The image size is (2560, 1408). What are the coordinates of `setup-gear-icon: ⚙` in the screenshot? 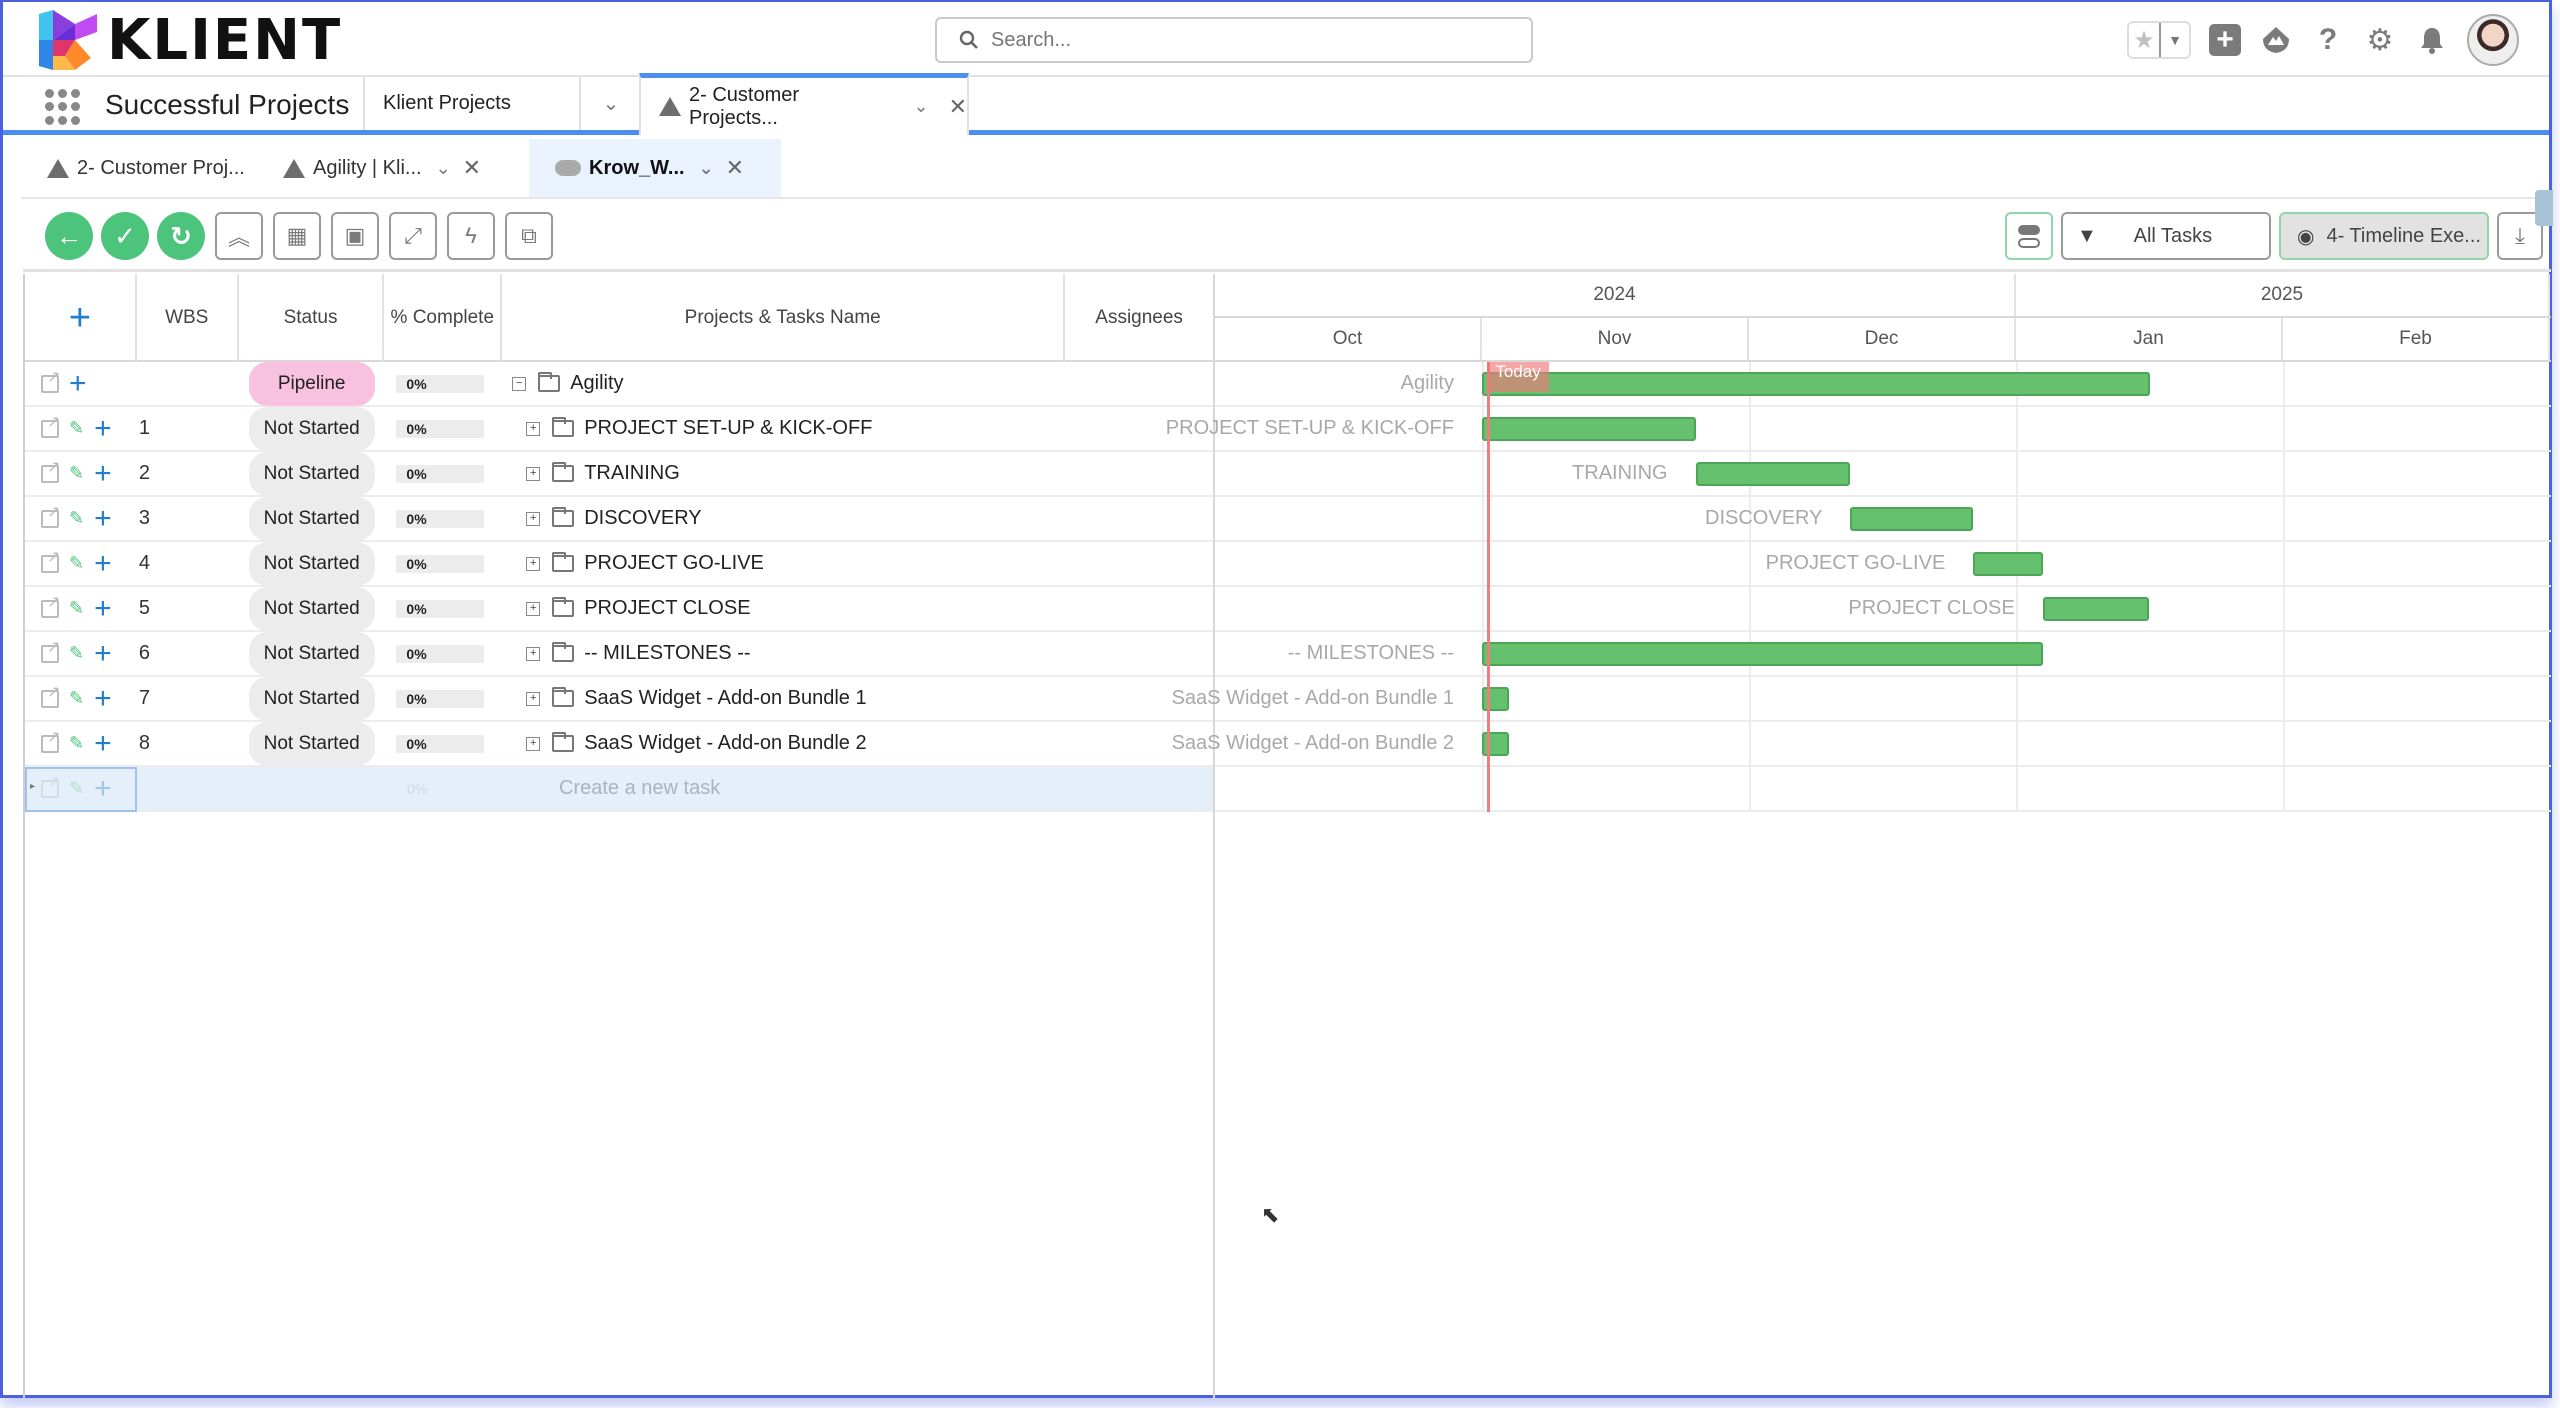 It's located at (2380, 40).